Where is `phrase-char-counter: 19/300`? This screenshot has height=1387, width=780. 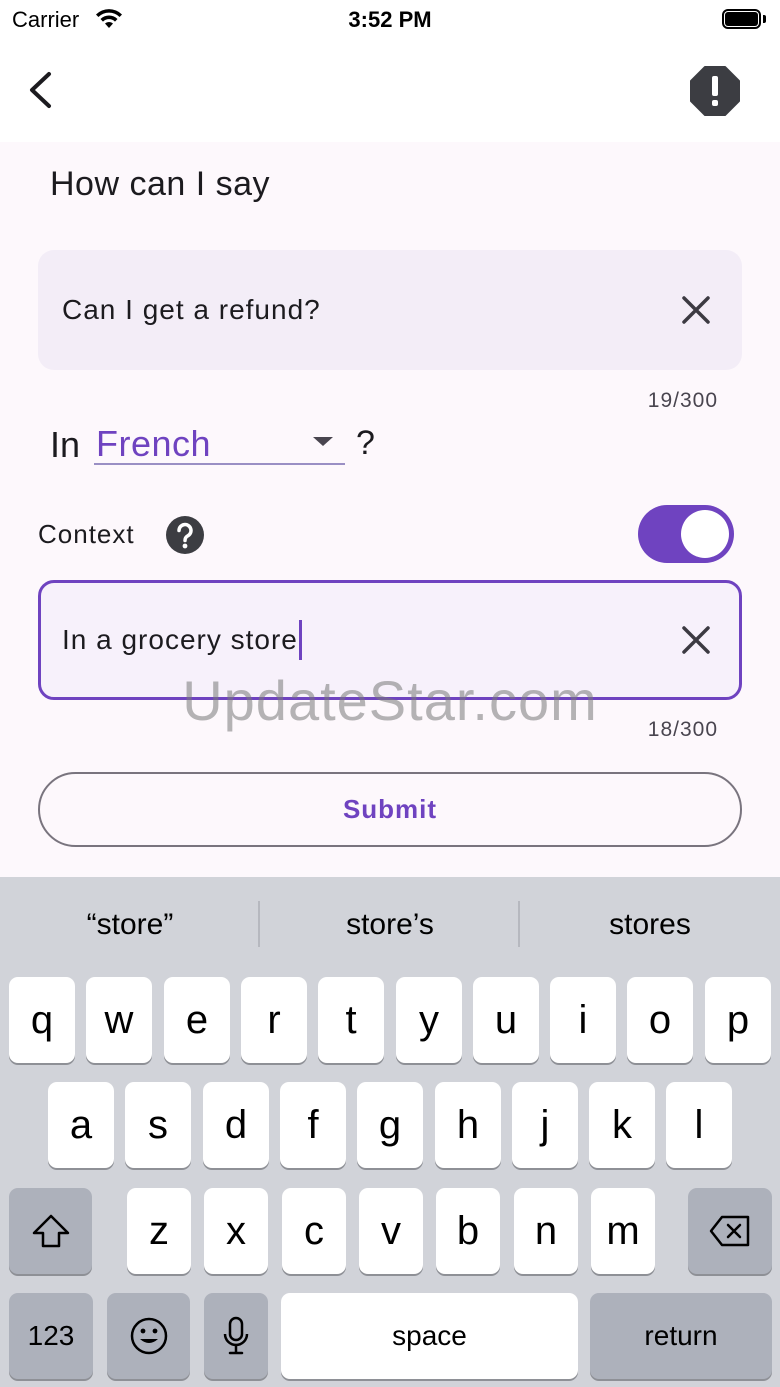
phrase-char-counter: 19/300 is located at coordinates (682, 400).